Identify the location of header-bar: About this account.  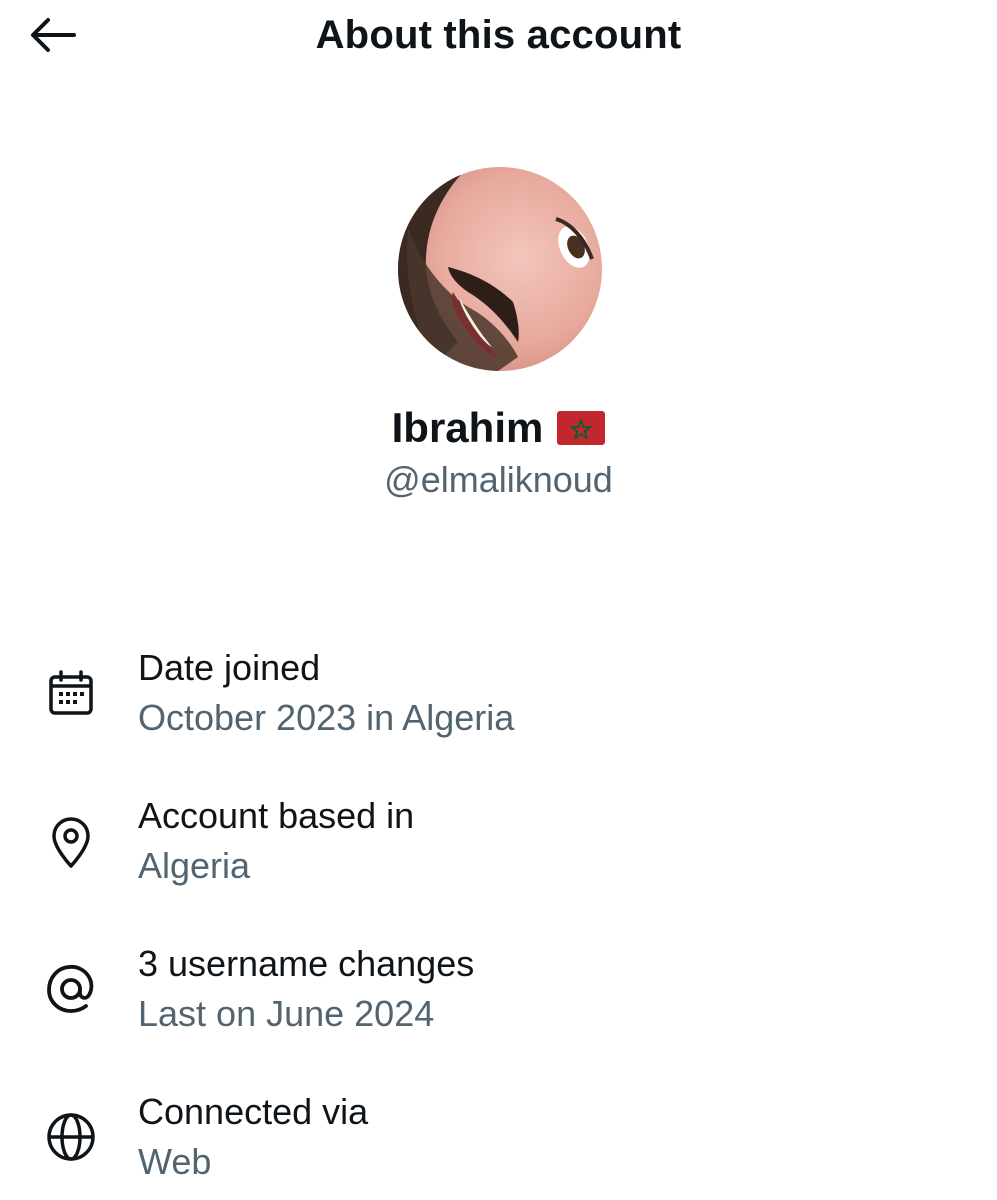
(498, 36).